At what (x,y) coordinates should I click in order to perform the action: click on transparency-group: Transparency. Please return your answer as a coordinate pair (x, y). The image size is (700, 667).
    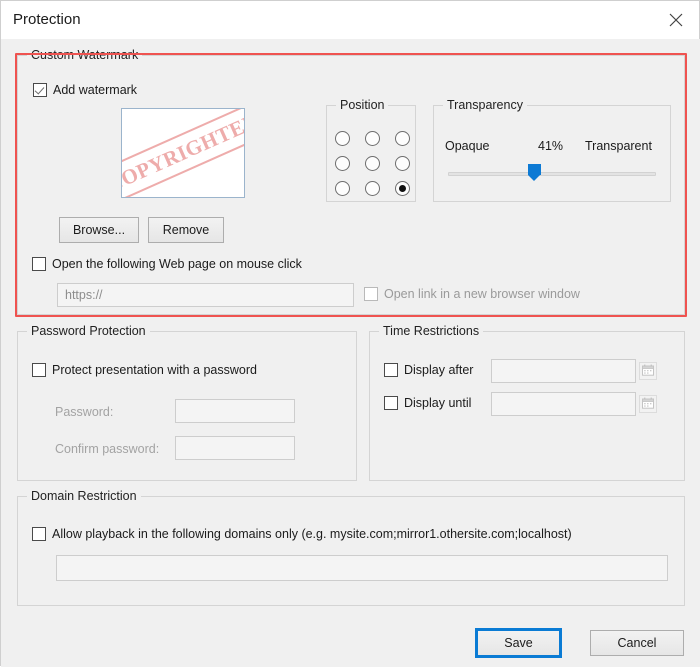
    Looking at the image, I should click on (552, 150).